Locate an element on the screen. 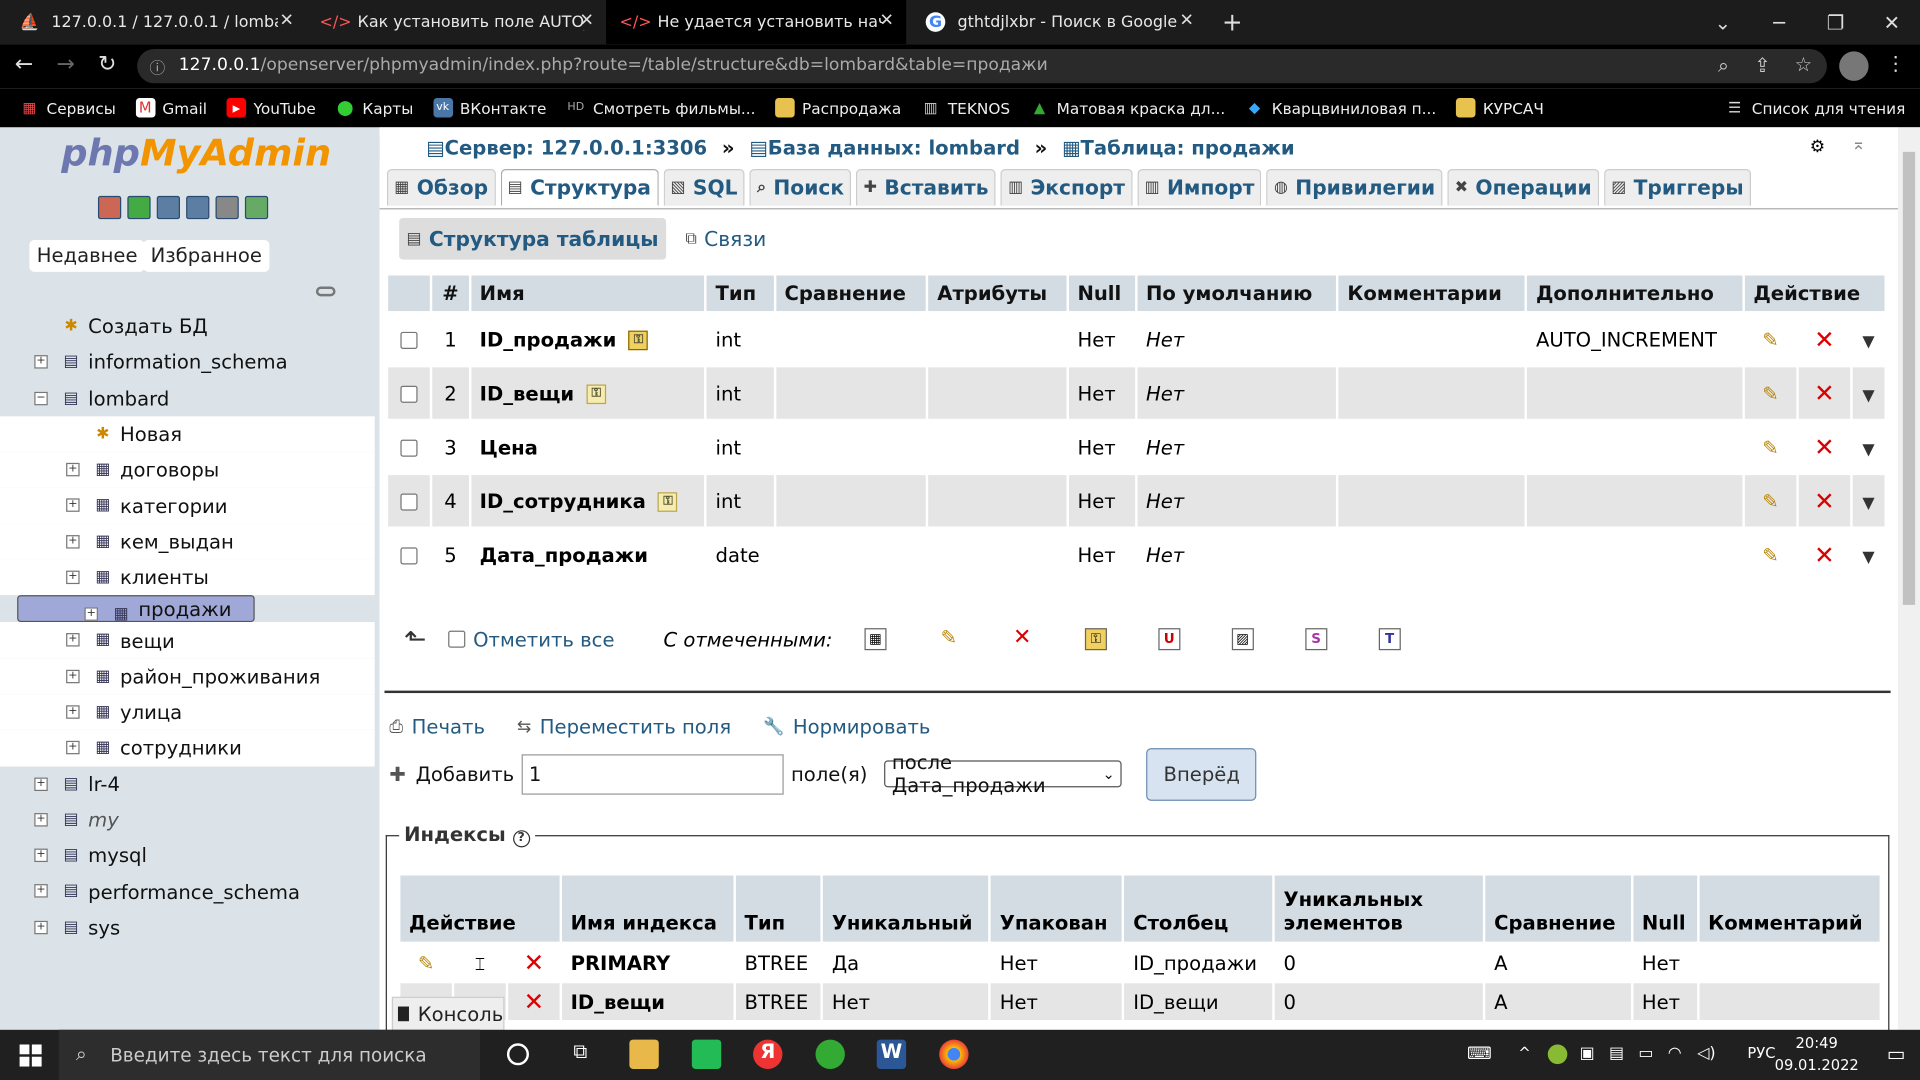 This screenshot has height=1080, width=1920. rename-index-icon: ⌶ is located at coordinates (480, 964).